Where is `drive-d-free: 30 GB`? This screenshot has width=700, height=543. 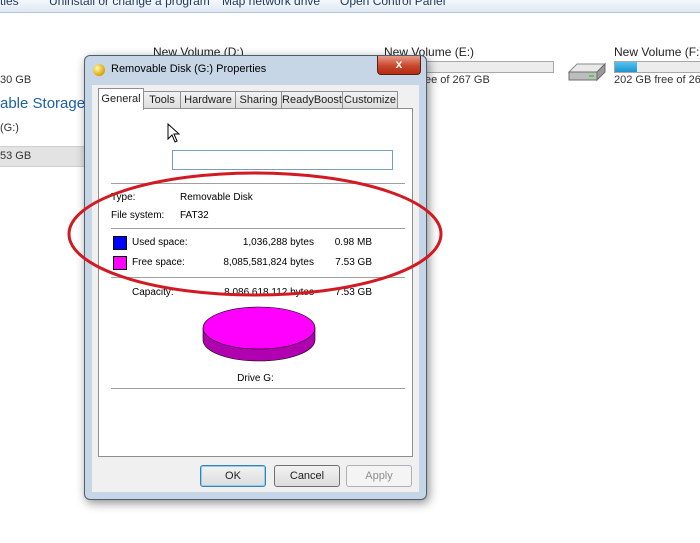
drive-d-free: 30 GB is located at coordinates (16, 80).